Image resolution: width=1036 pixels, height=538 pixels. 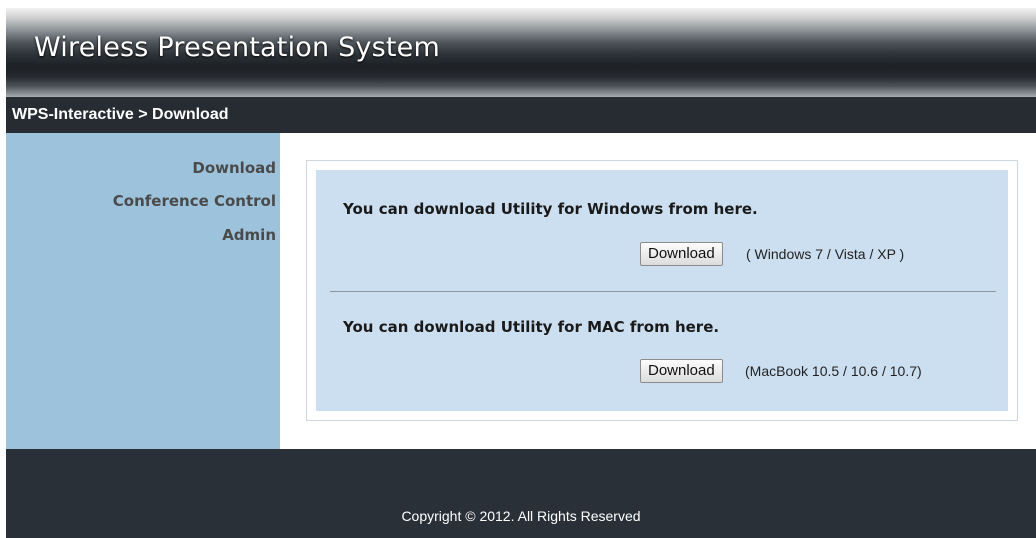 What do you see at coordinates (249, 235) in the screenshot?
I see `sidebar-item-admin: Admin` at bounding box center [249, 235].